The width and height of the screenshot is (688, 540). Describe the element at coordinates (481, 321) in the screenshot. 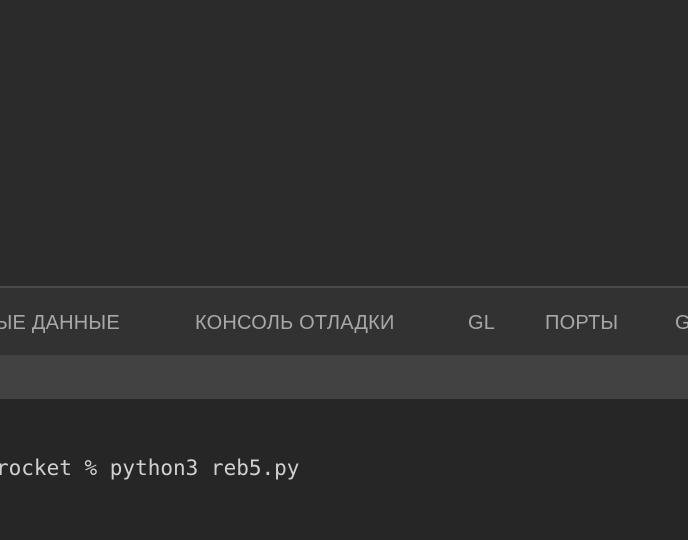

I see `tab-gl: GL` at that location.